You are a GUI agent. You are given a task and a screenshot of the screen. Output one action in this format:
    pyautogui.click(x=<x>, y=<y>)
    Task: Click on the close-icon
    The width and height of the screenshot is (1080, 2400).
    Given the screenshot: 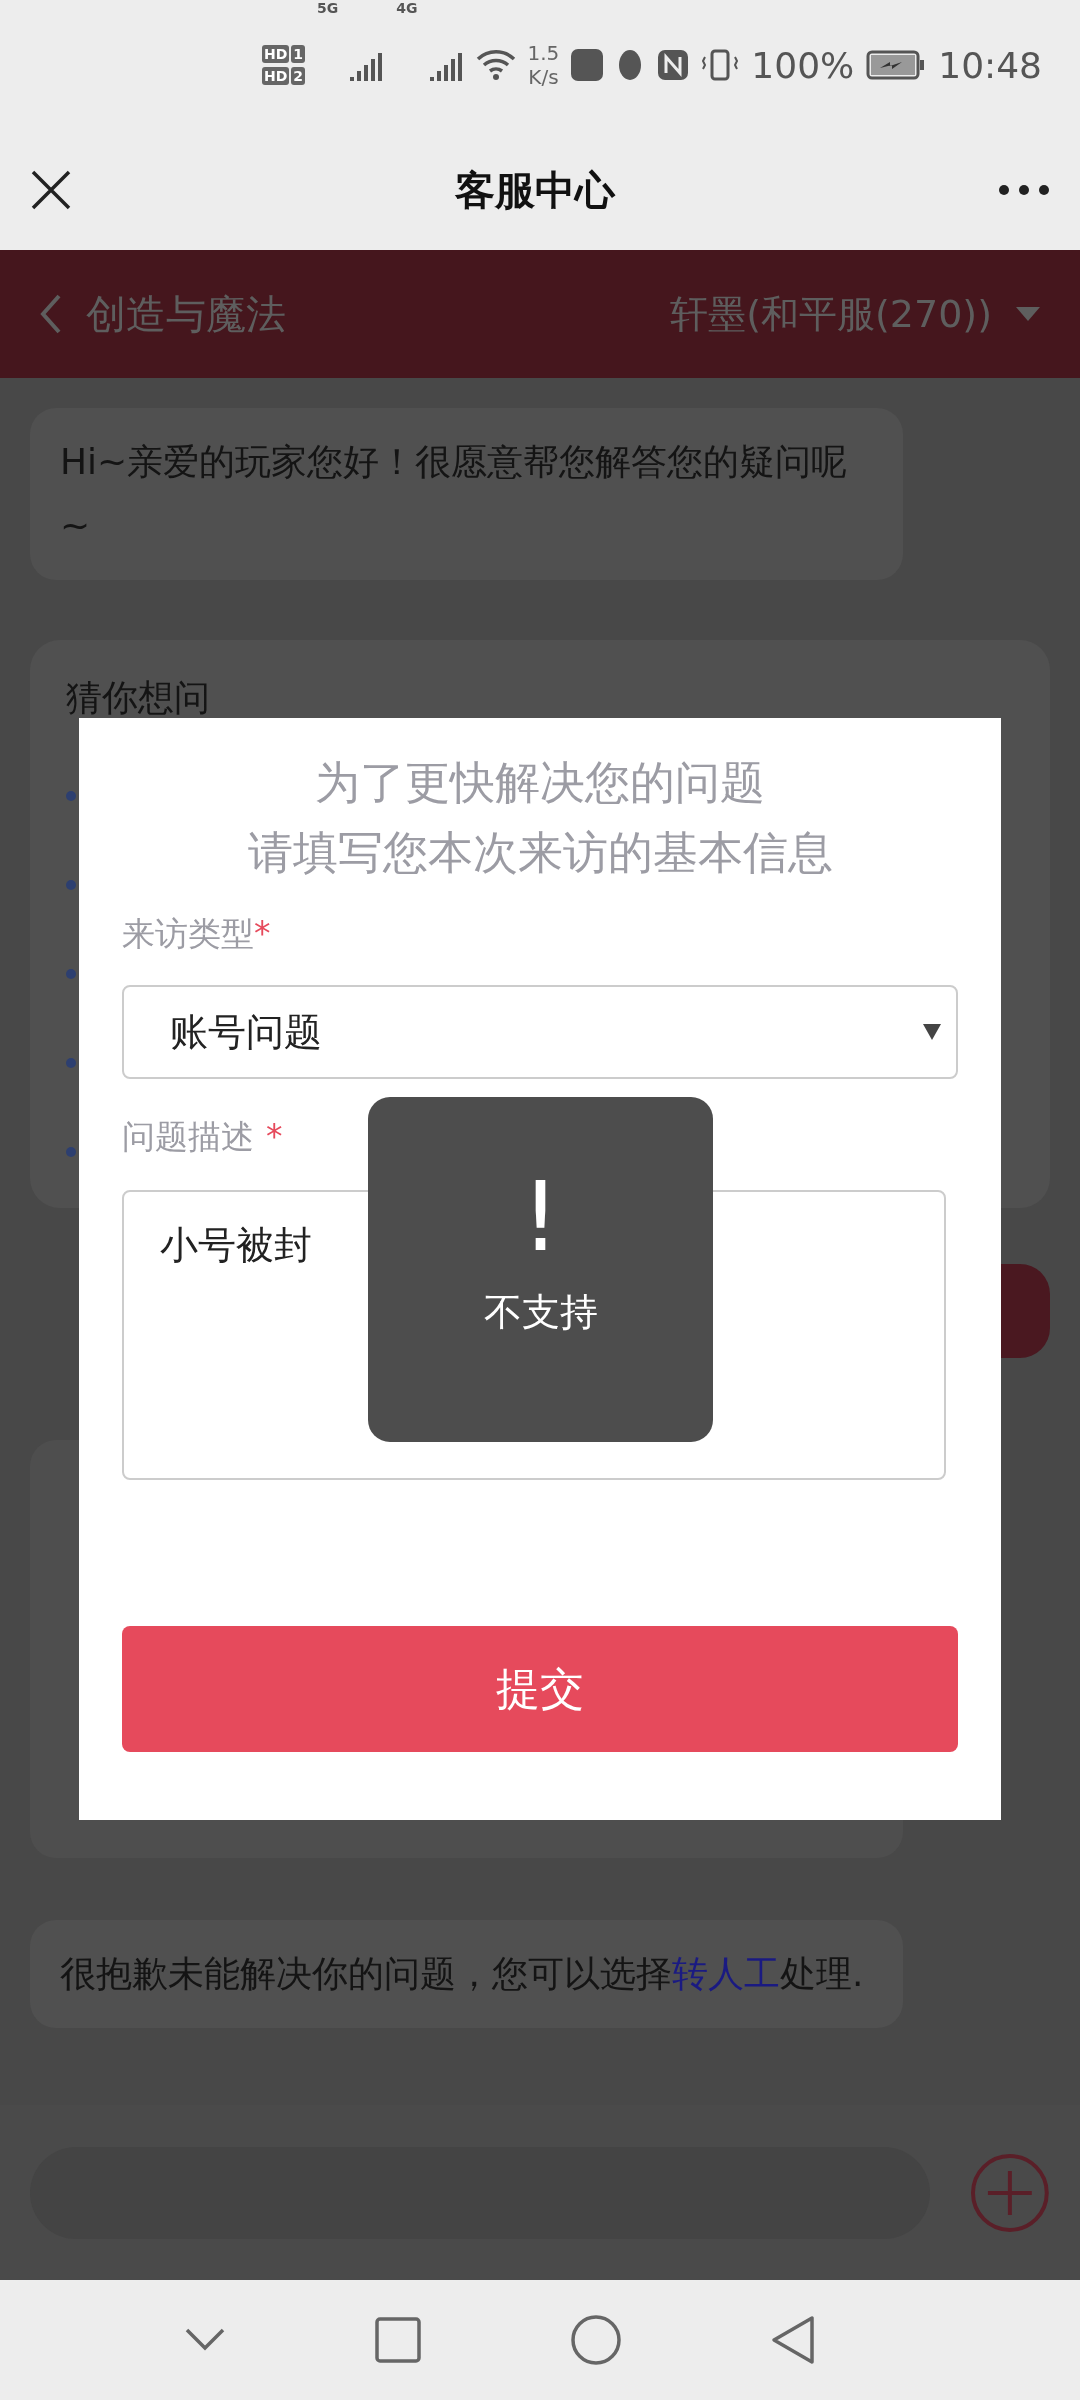 What is the action you would take?
    pyautogui.click(x=51, y=190)
    